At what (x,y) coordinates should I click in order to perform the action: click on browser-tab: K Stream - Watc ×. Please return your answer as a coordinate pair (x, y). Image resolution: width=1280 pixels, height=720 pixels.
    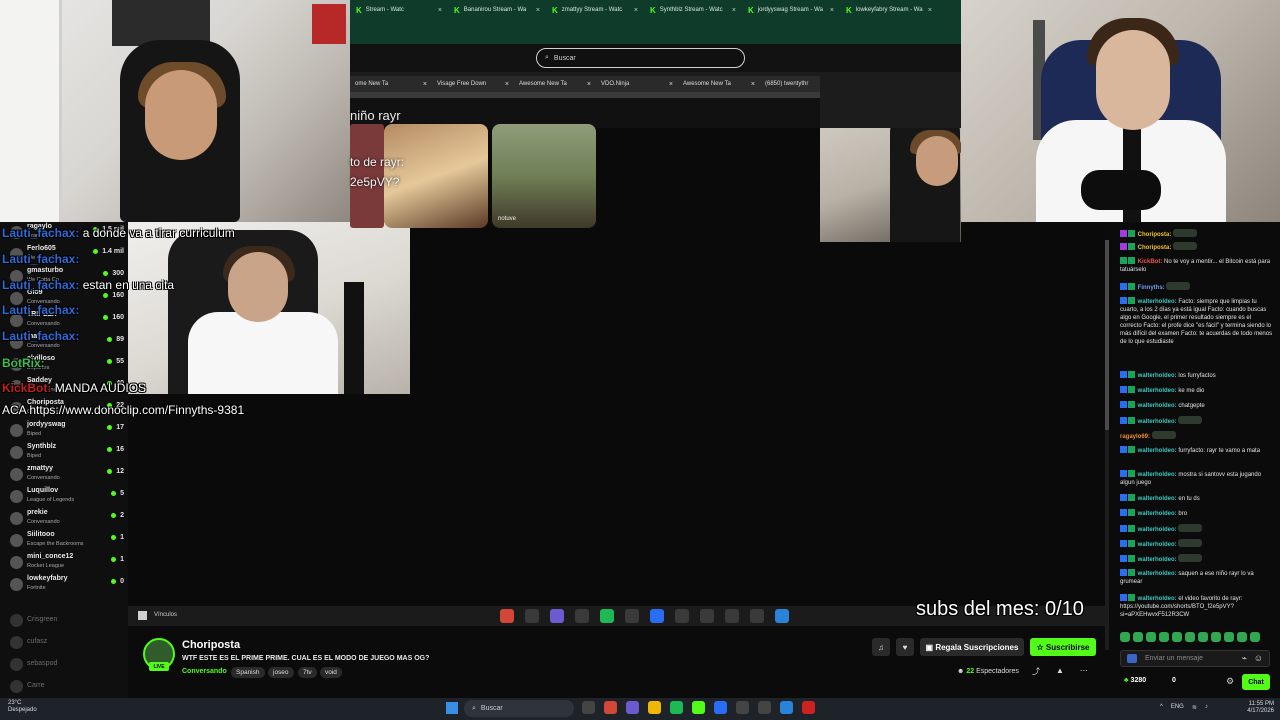
    Looking at the image, I should click on (399, 10).